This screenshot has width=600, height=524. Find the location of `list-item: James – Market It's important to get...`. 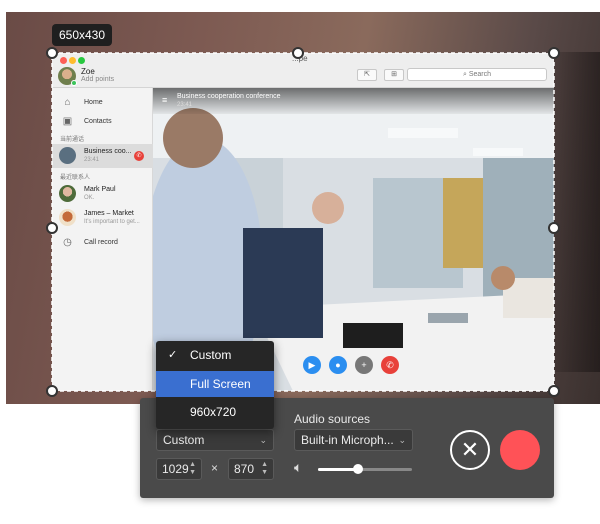

list-item: James – Market It's important to get... is located at coordinates (102, 218).